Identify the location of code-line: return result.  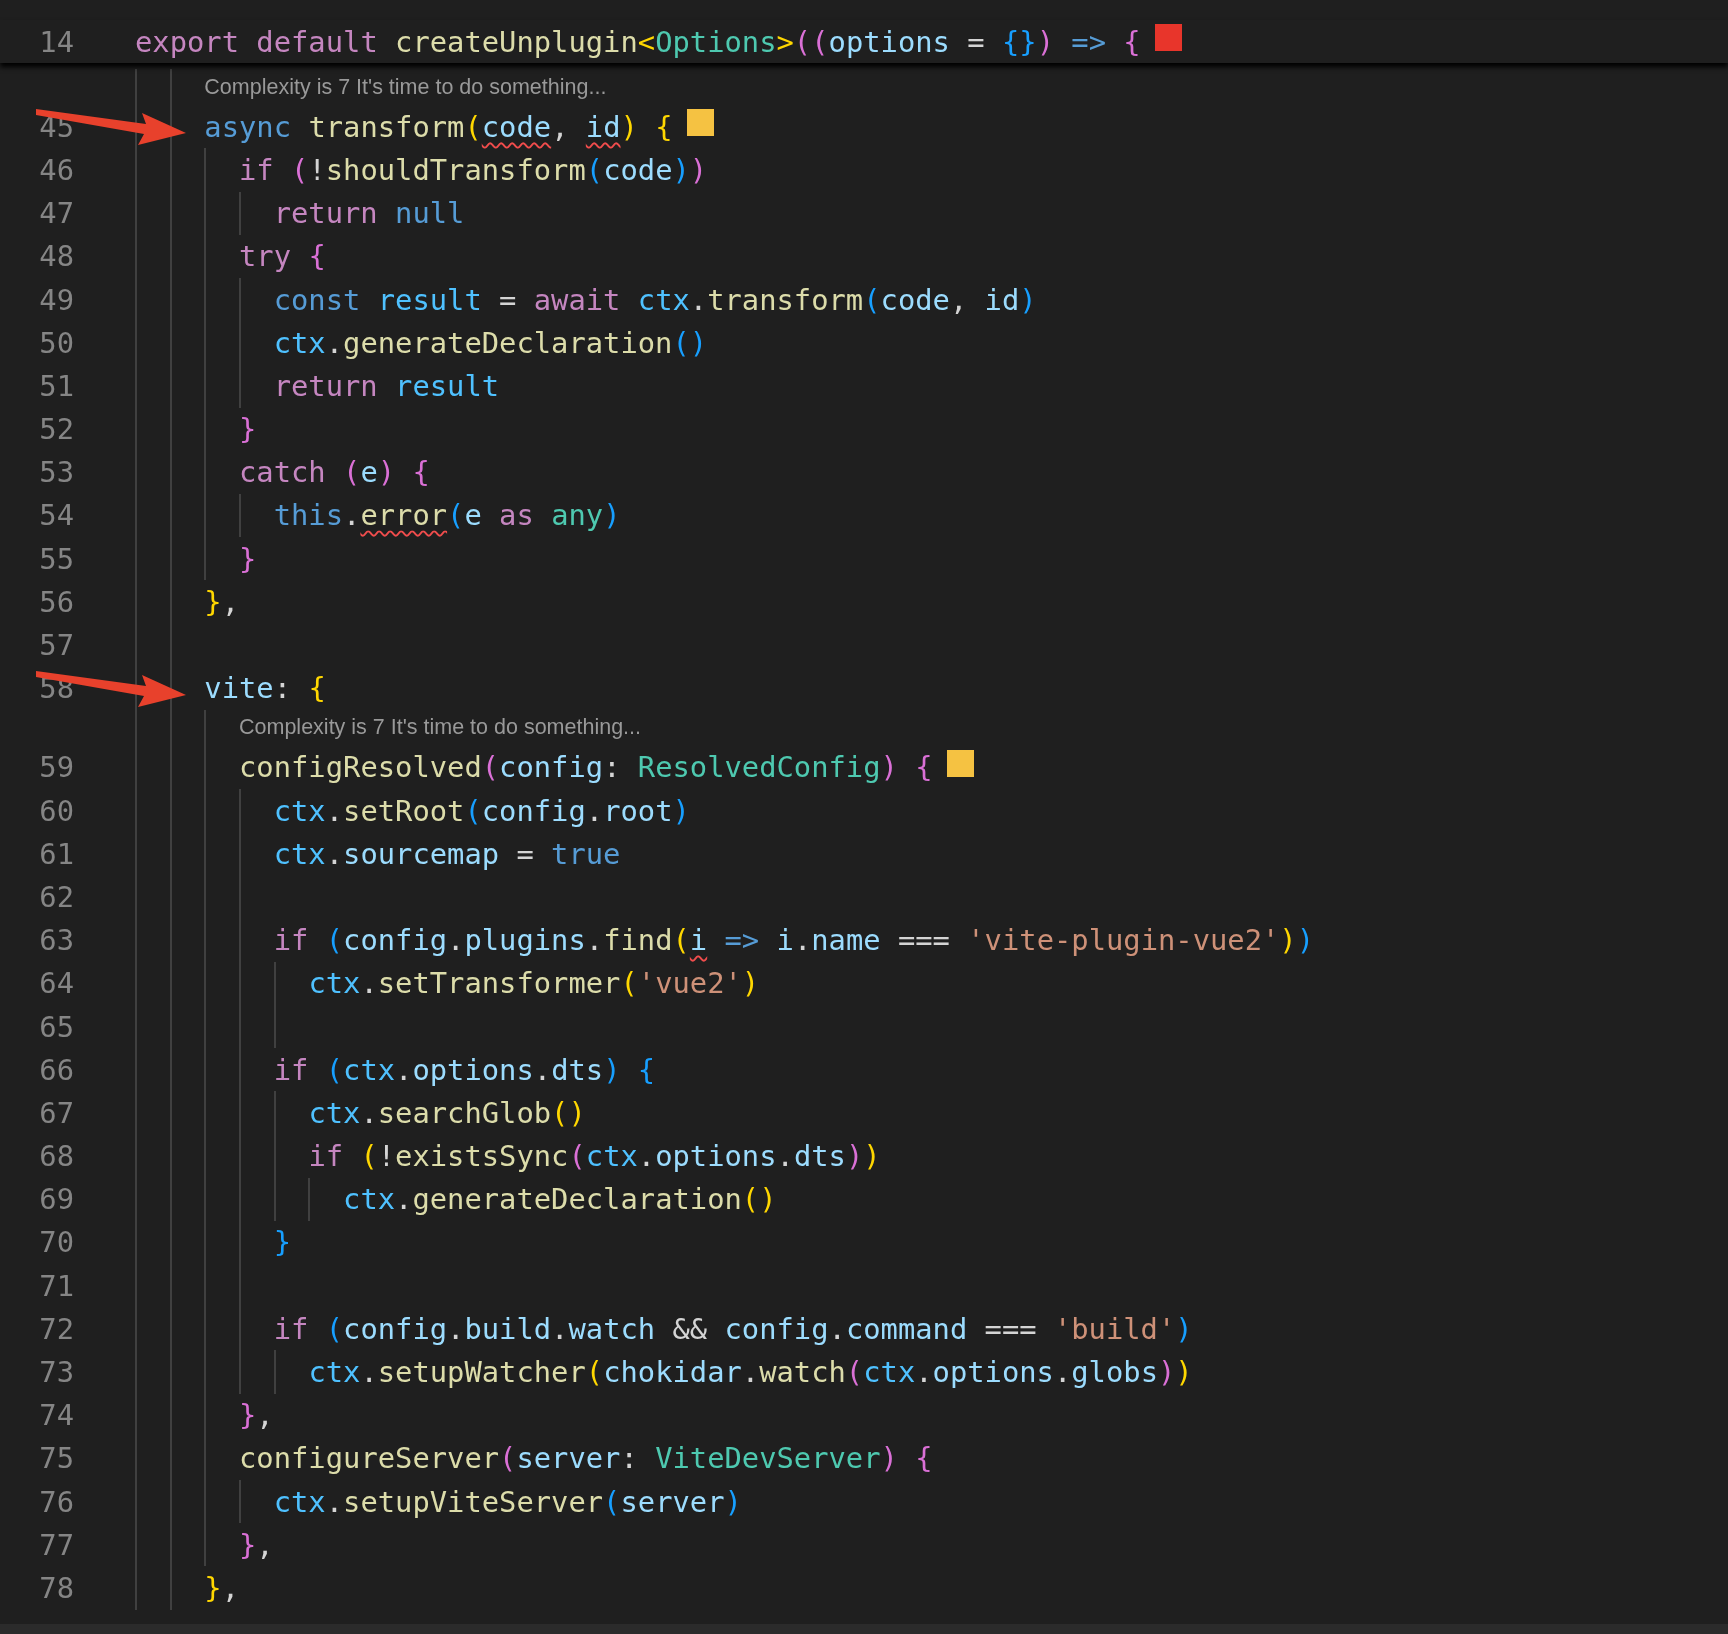
(386, 385).